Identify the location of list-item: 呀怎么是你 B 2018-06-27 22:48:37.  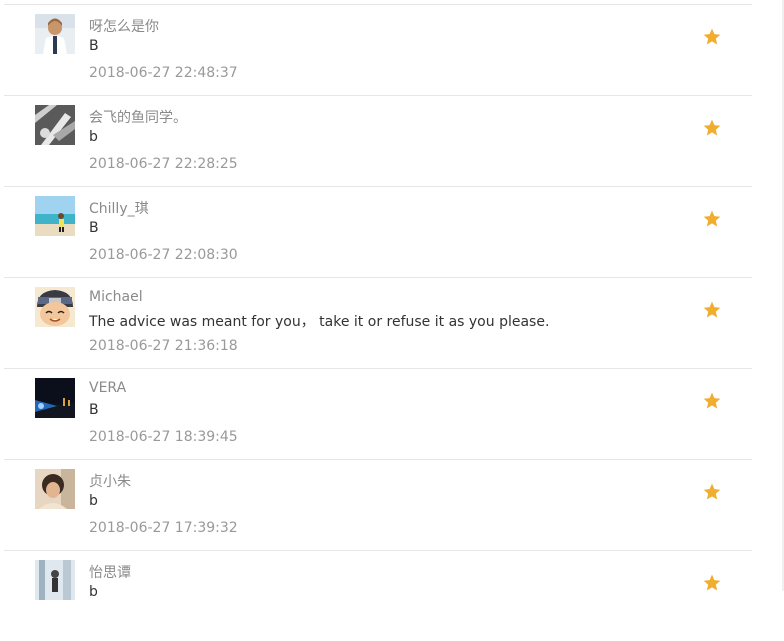
(378, 49).